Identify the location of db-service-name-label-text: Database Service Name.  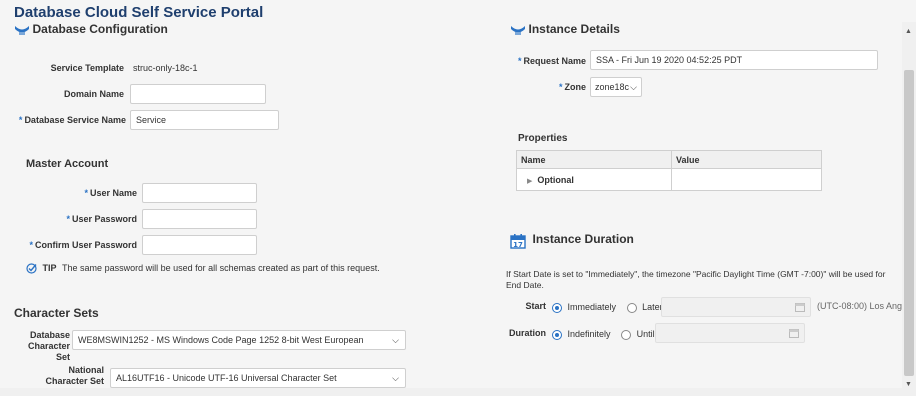
(75, 120).